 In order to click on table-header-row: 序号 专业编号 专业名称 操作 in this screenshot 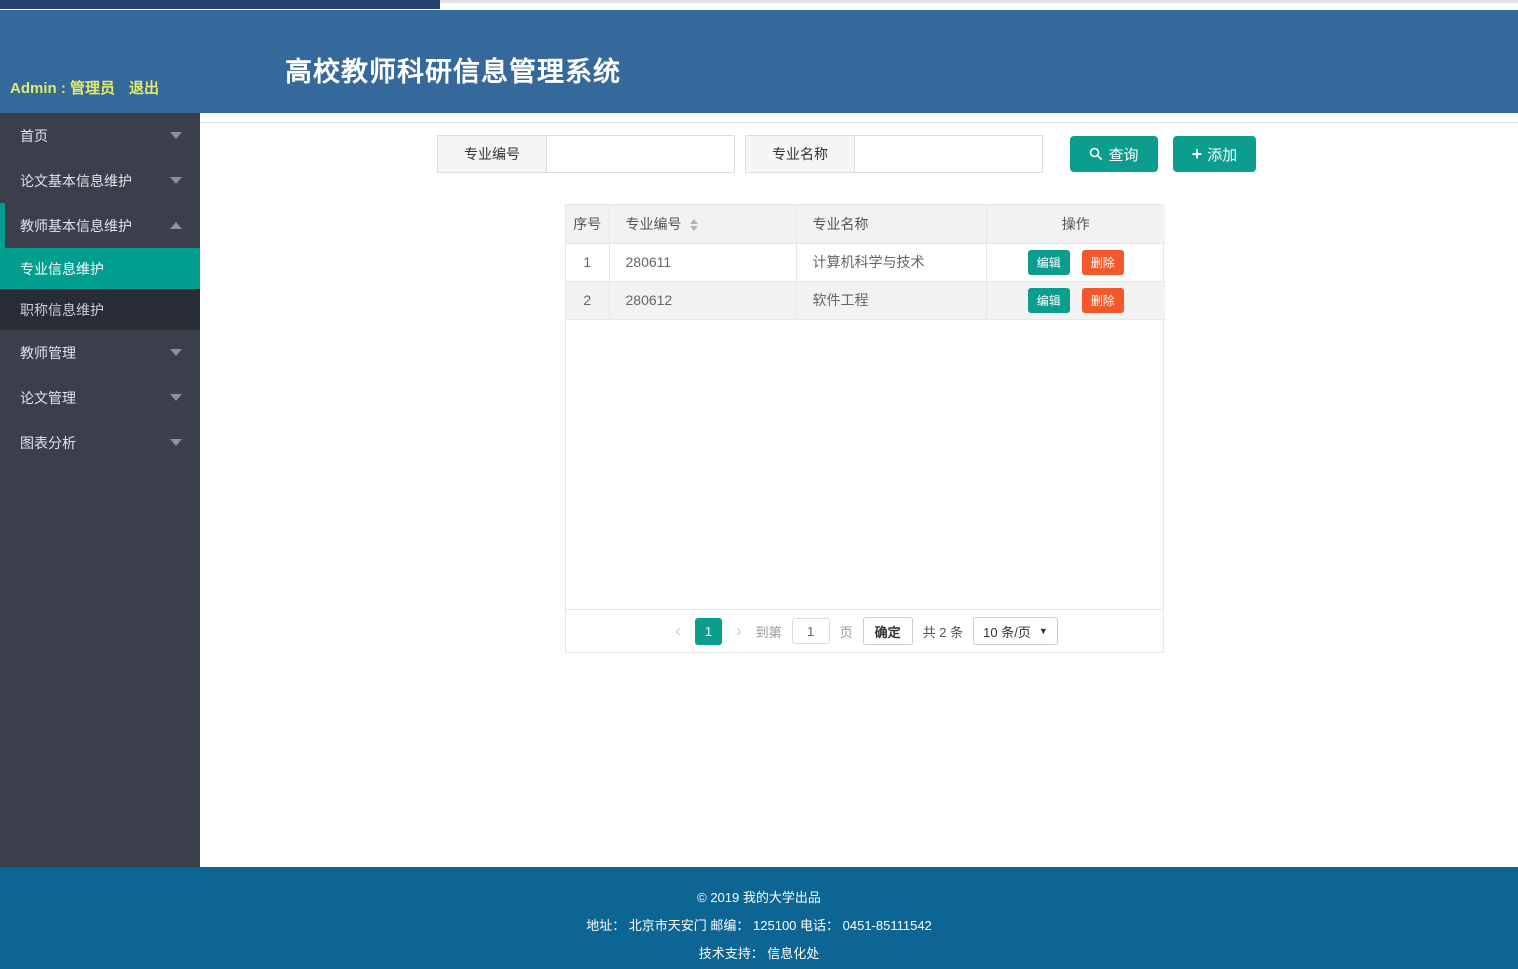, I will do `click(865, 224)`.